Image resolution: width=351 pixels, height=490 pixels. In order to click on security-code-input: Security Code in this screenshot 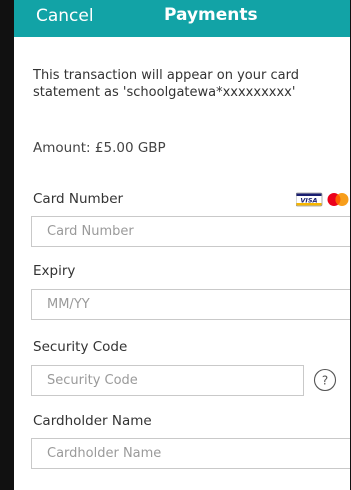, I will do `click(167, 380)`.